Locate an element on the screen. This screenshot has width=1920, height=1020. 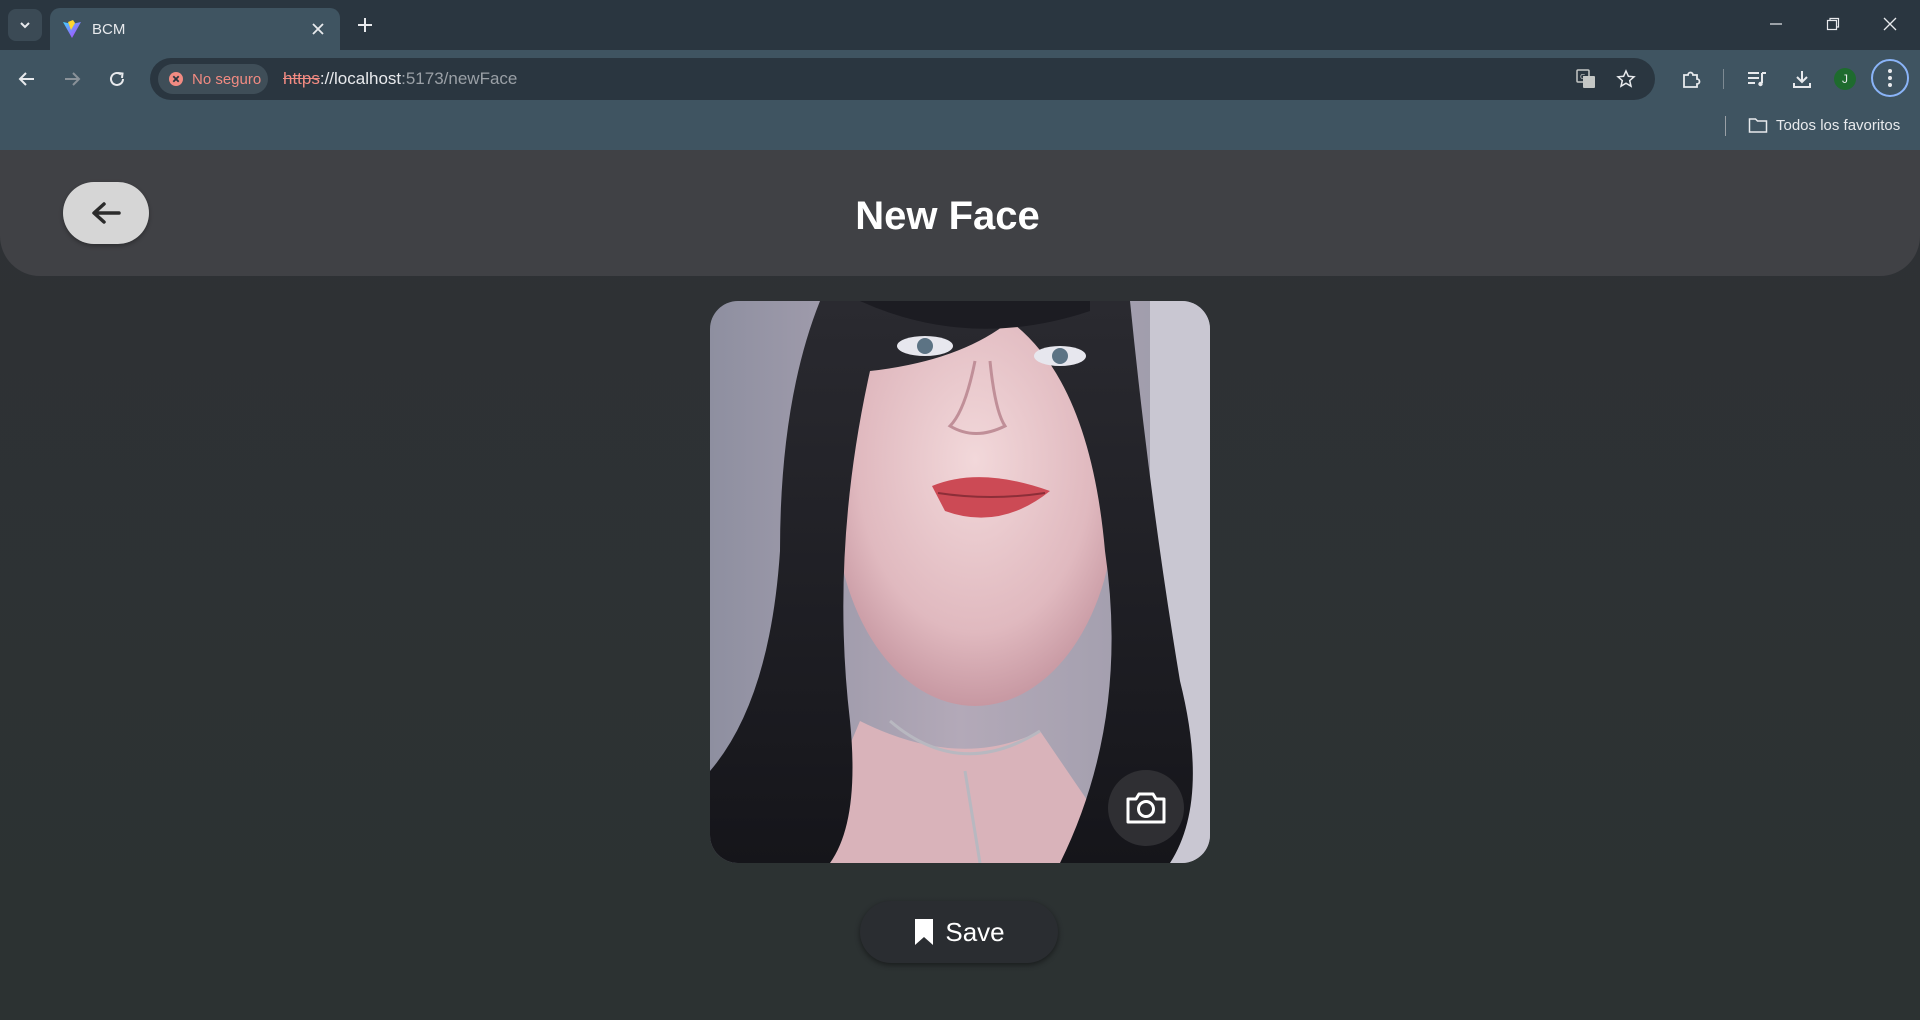
minimize-icon is located at coordinates (1776, 24).